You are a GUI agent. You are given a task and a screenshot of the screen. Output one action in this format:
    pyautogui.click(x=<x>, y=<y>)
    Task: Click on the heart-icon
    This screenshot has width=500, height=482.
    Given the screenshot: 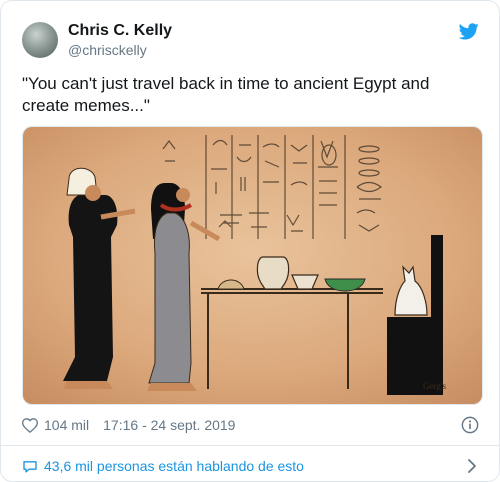 What is the action you would take?
    pyautogui.click(x=30, y=425)
    